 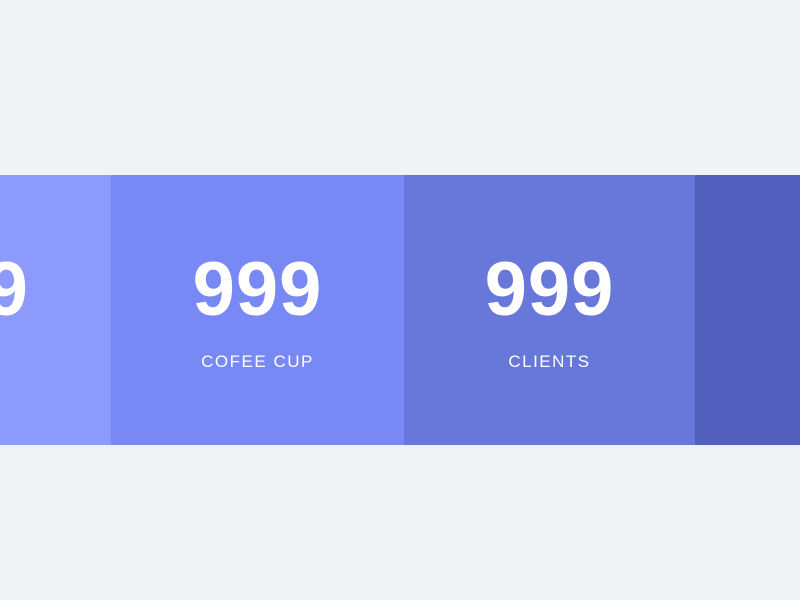 What do you see at coordinates (257, 361) in the screenshot?
I see `stat-label: COFEE CUP` at bounding box center [257, 361].